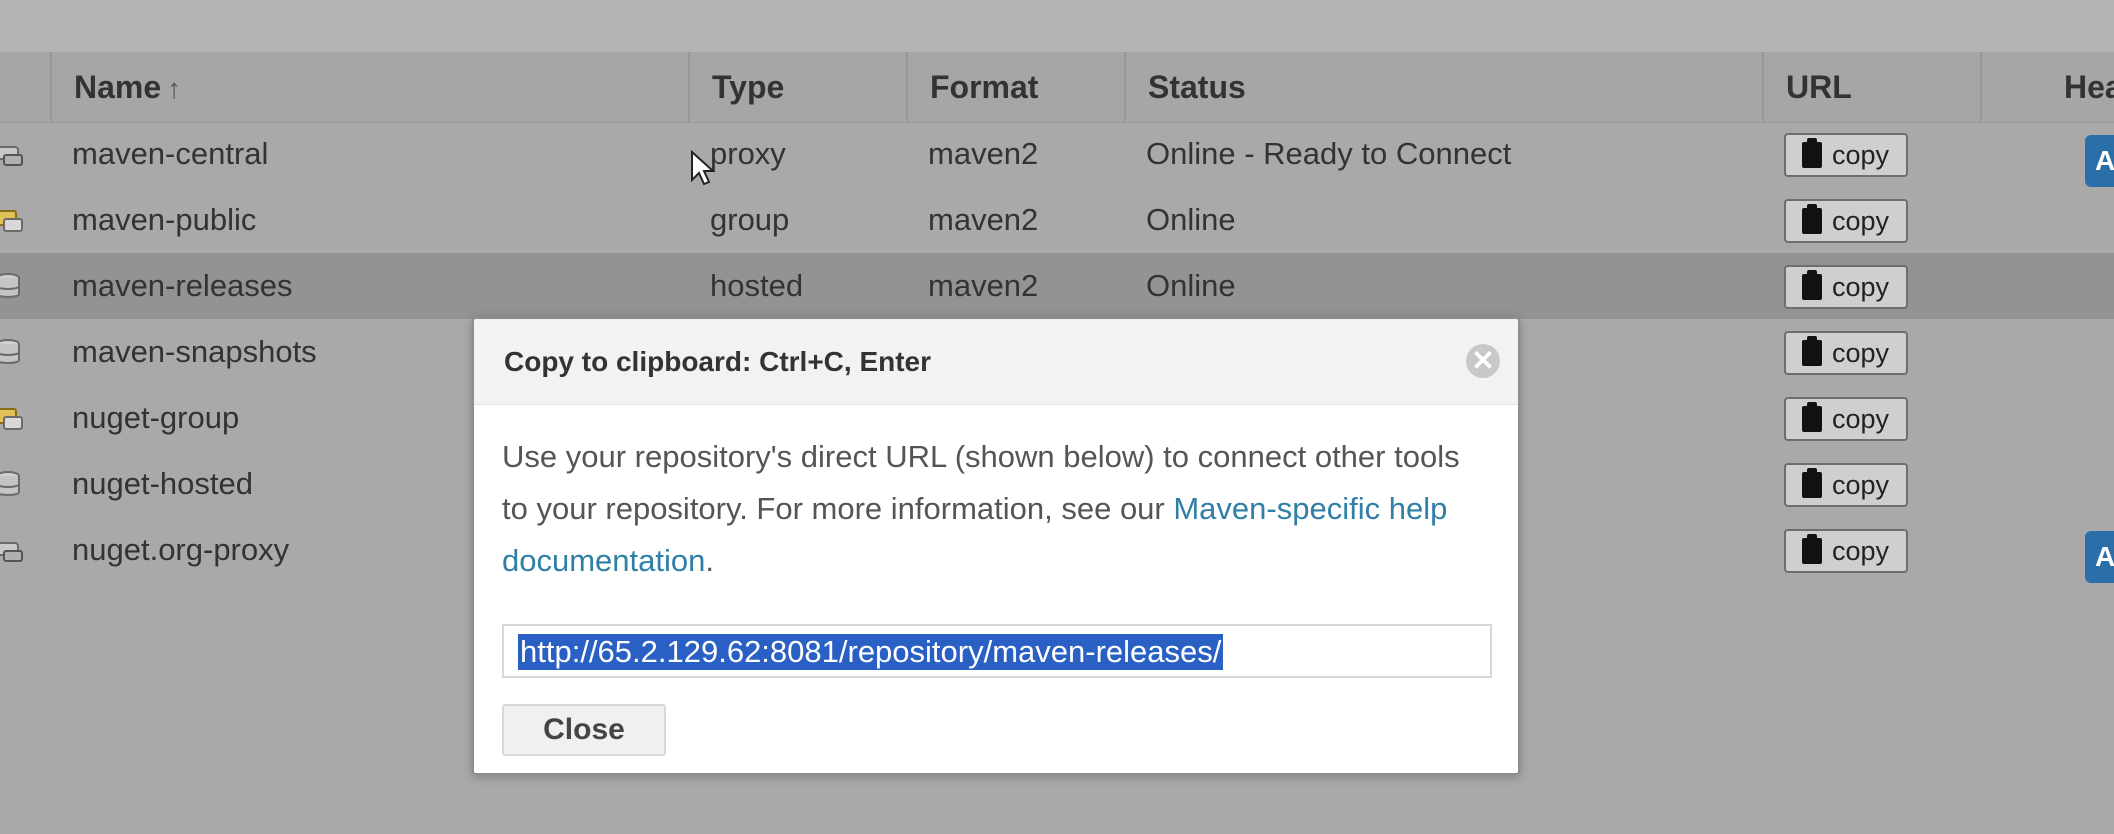 The image size is (2114, 834). Describe the element at coordinates (182, 285) in the screenshot. I see `repo-name: maven-releases` at that location.